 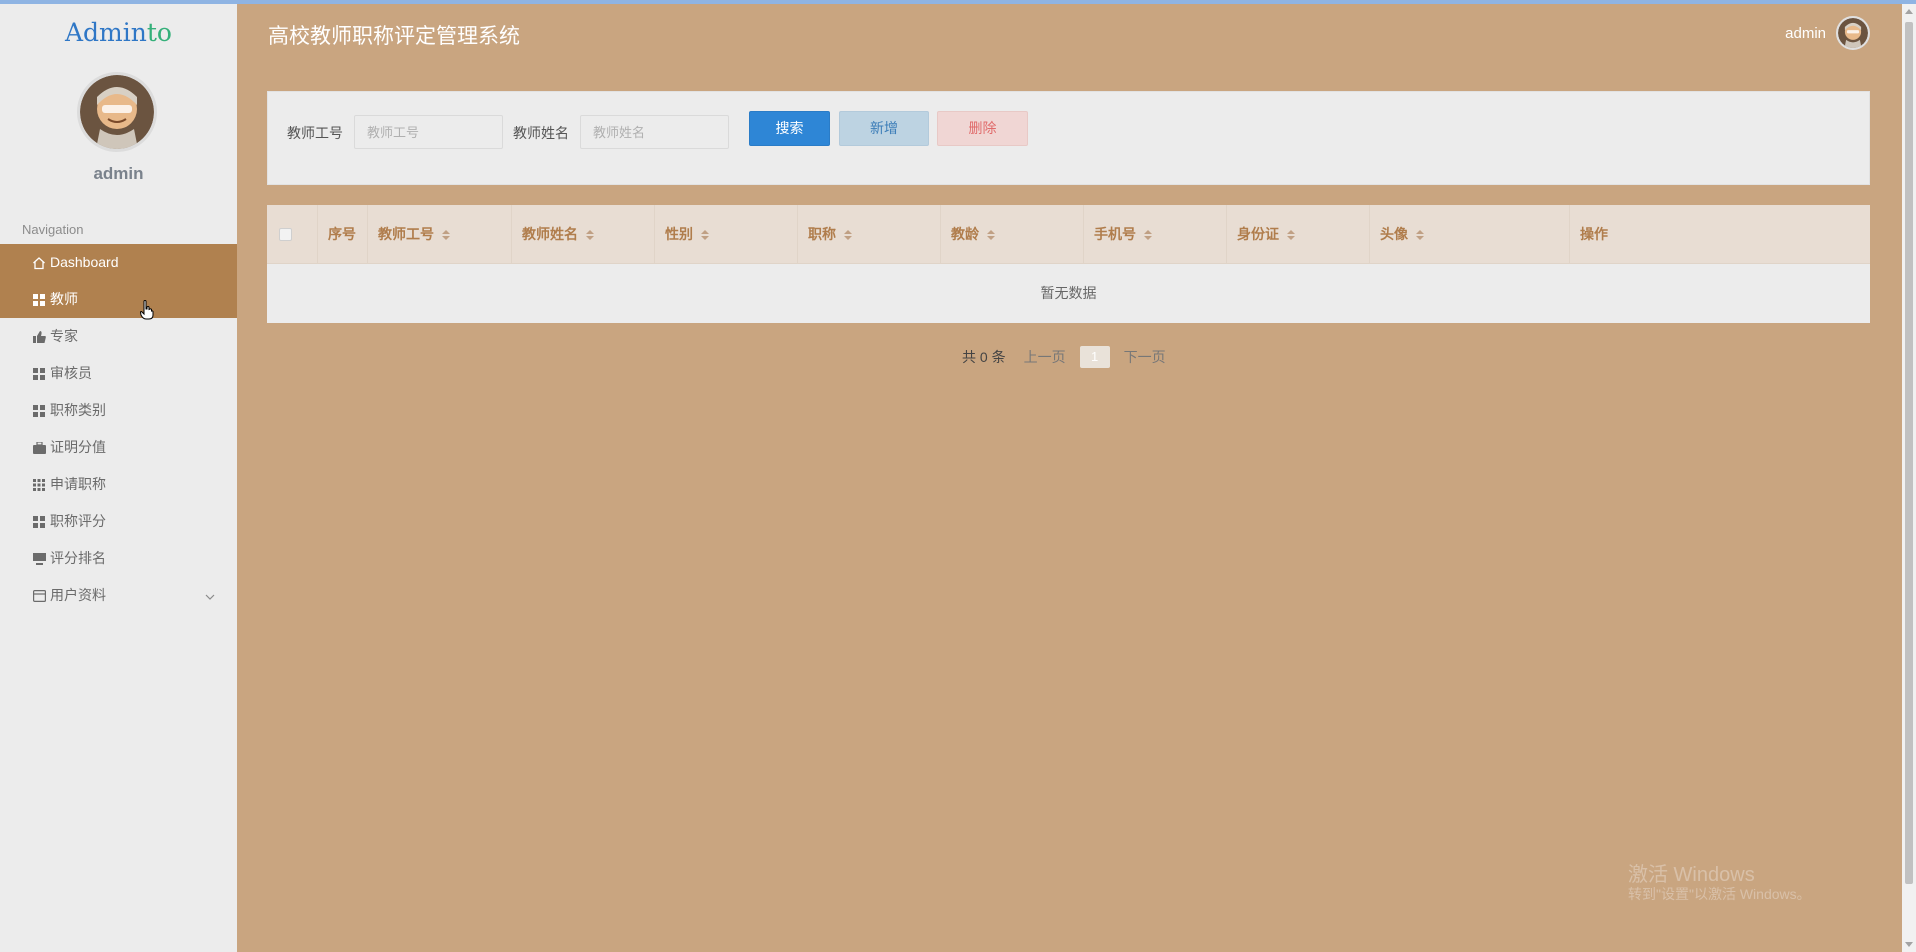 I want to click on apps-icon, so click(x=39, y=484).